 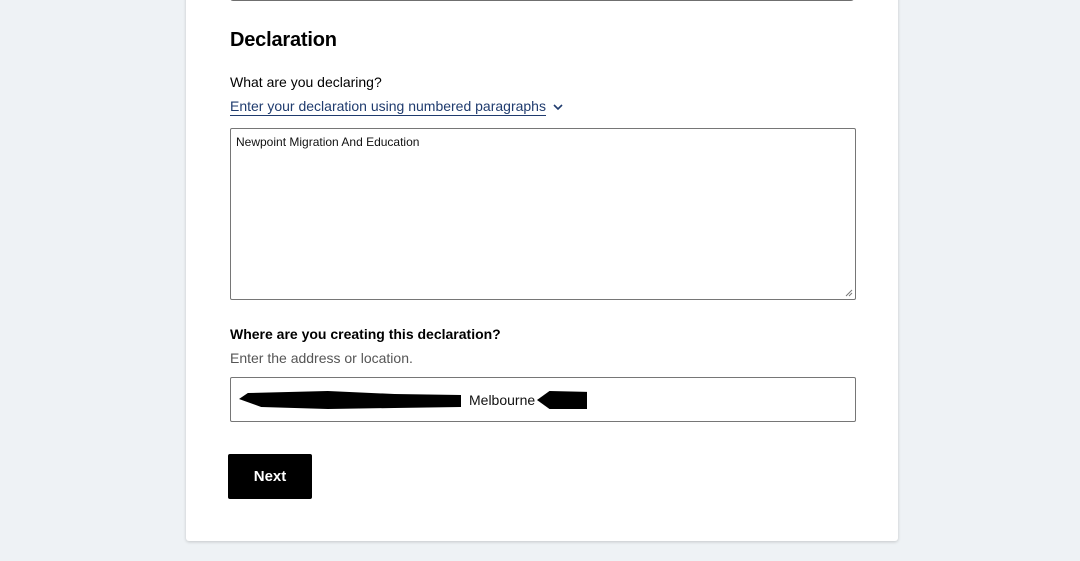 What do you see at coordinates (542, 0) in the screenshot?
I see `previous-input-field` at bounding box center [542, 0].